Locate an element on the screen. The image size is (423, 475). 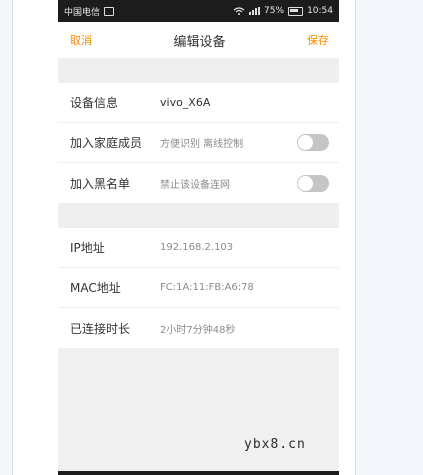
blacklist-toggle is located at coordinates (313, 183).